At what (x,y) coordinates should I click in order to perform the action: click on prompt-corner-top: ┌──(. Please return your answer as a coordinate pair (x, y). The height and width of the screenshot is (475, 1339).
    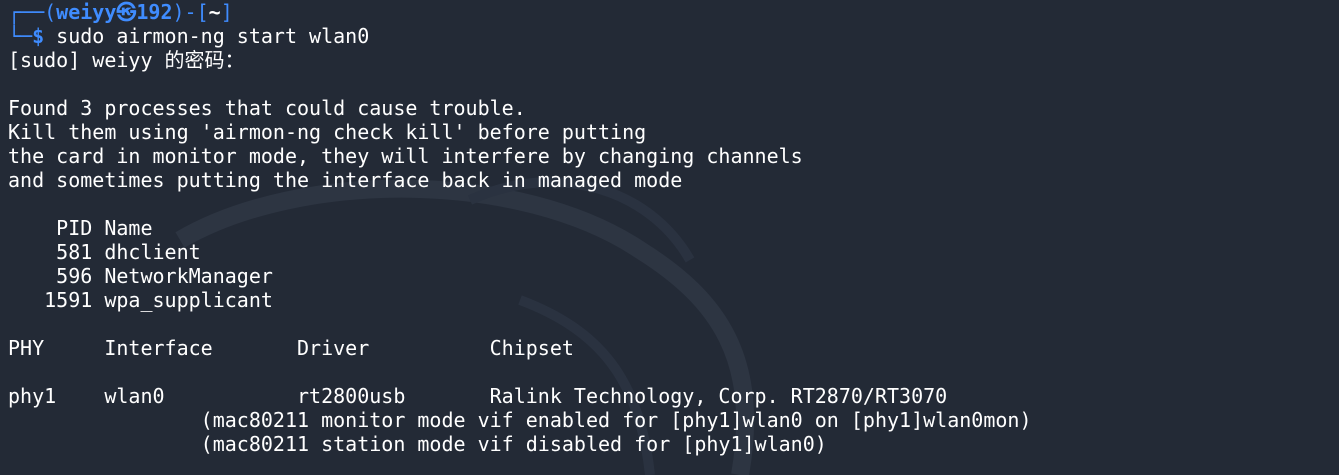
    Looking at the image, I should click on (32, 12).